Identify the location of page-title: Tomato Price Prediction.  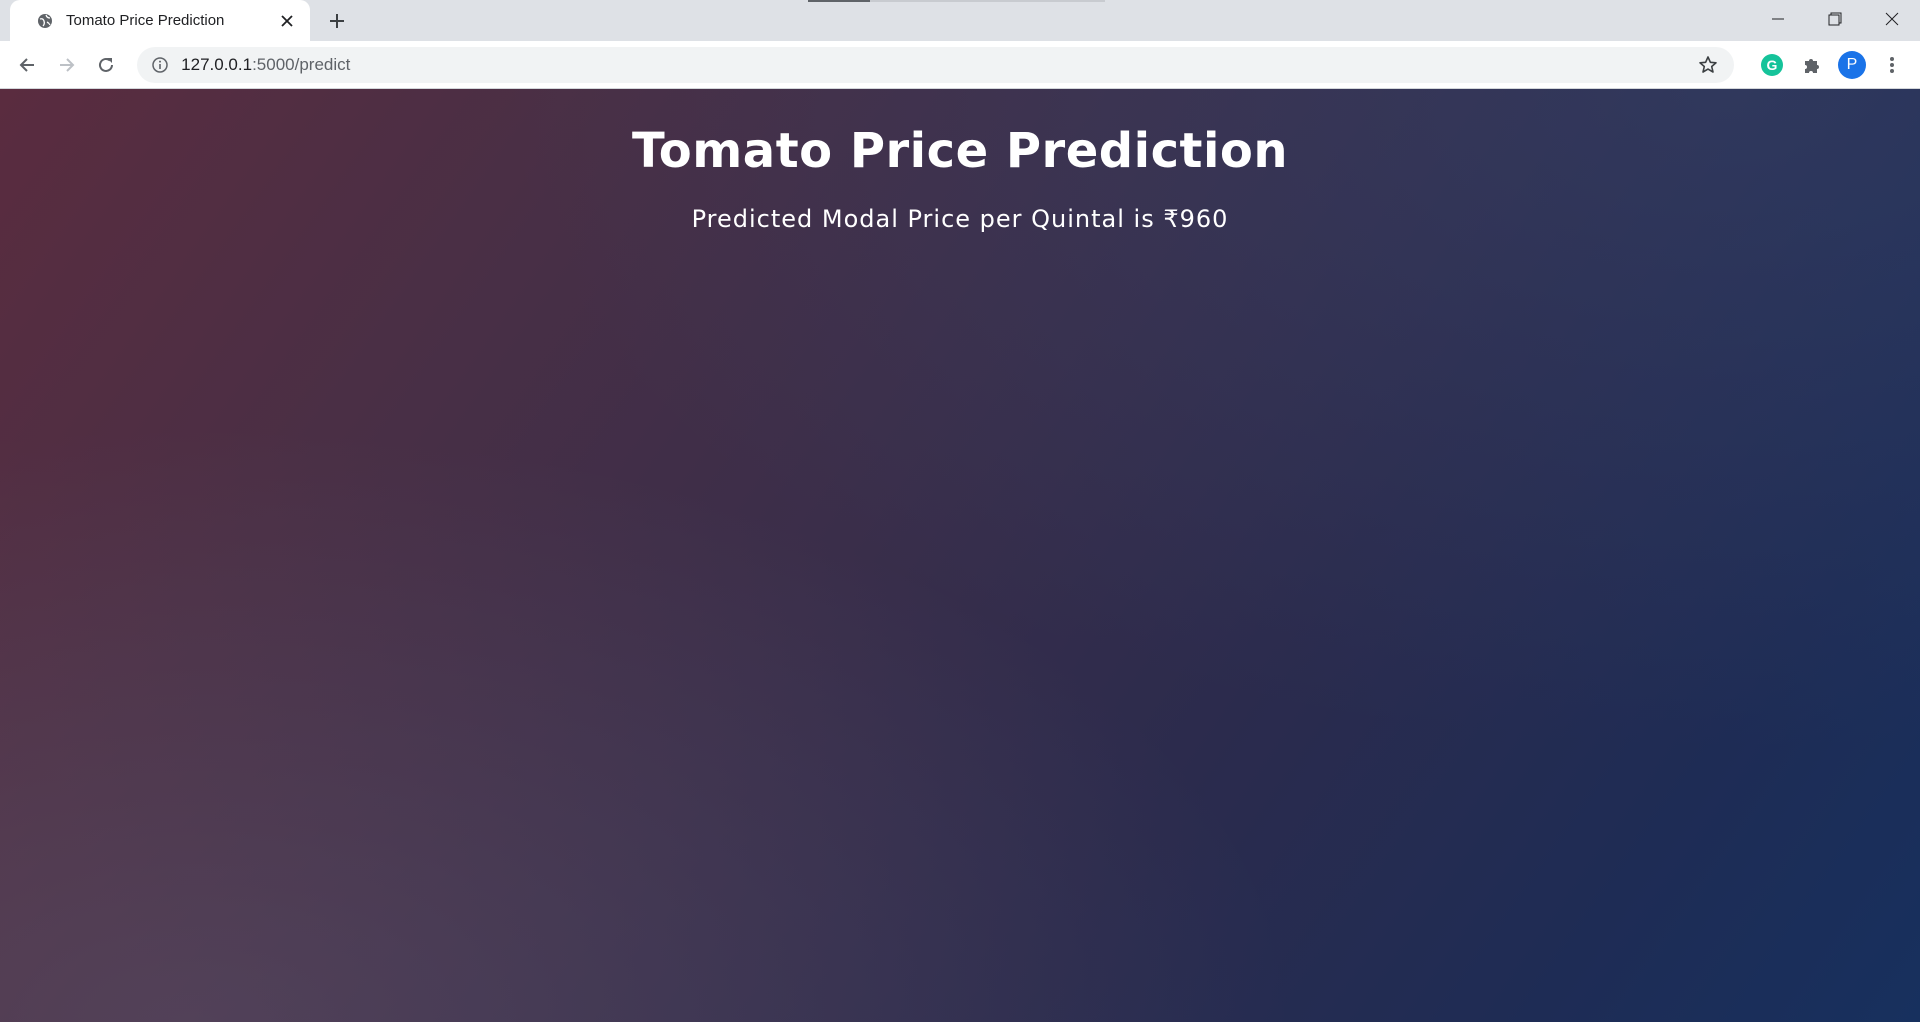
(960, 151).